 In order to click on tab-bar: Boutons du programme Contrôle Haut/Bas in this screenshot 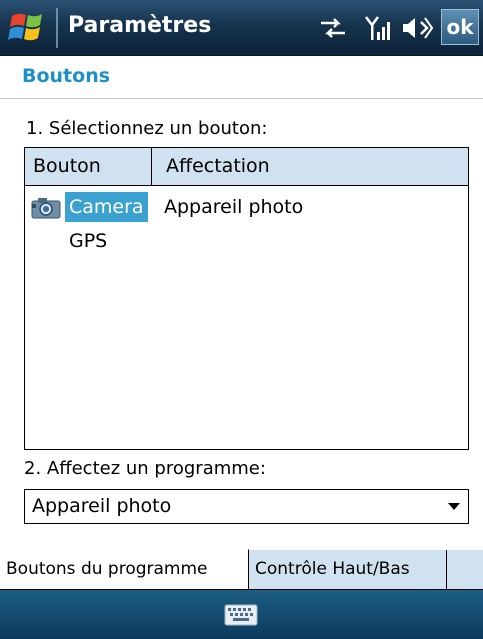, I will do `click(241, 569)`.